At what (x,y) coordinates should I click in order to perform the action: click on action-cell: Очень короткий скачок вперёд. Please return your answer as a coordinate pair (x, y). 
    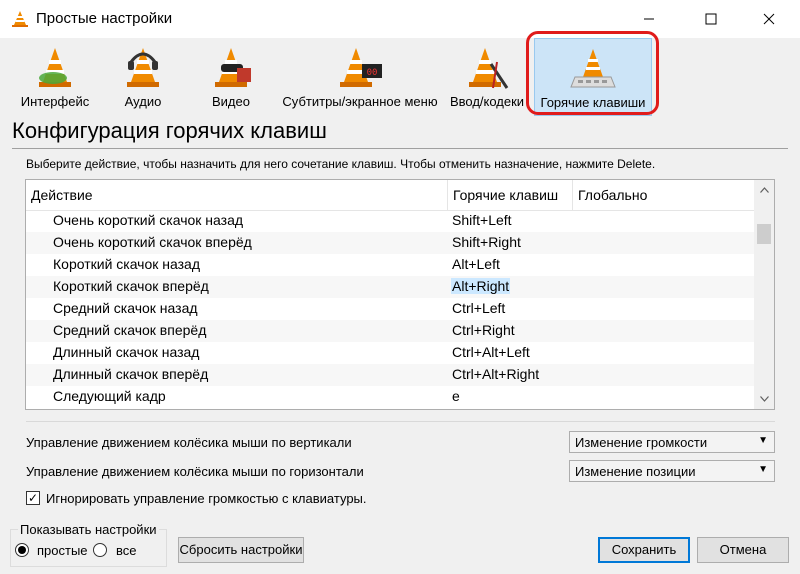
    Looking at the image, I should click on (152, 242).